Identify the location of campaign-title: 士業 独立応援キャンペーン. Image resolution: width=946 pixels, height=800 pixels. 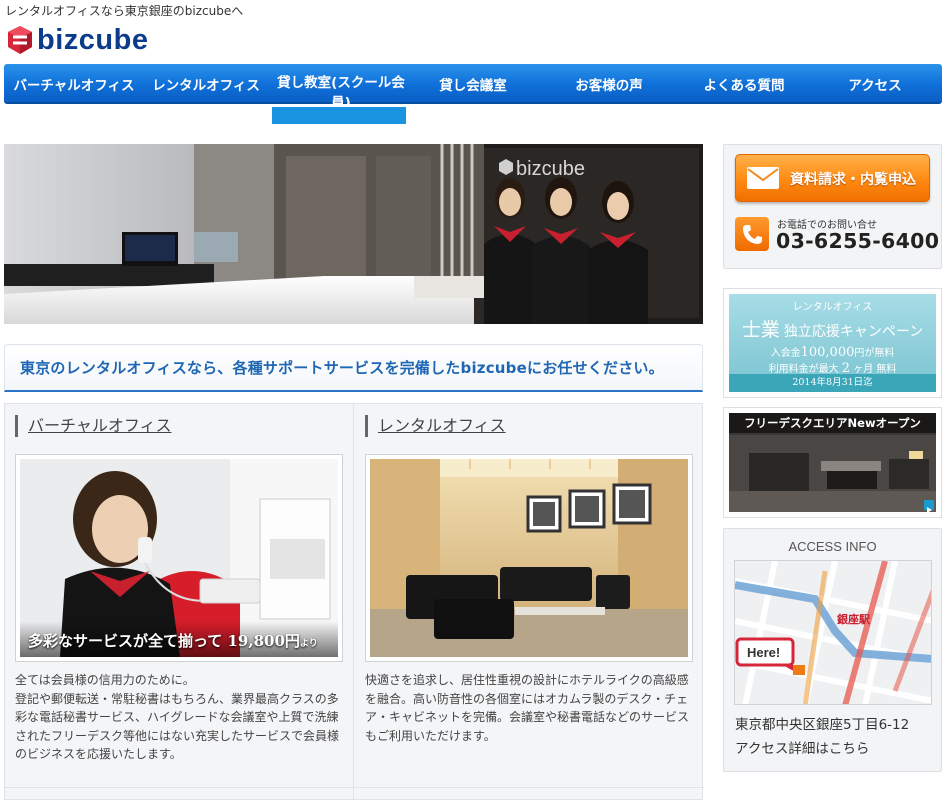
(832, 330).